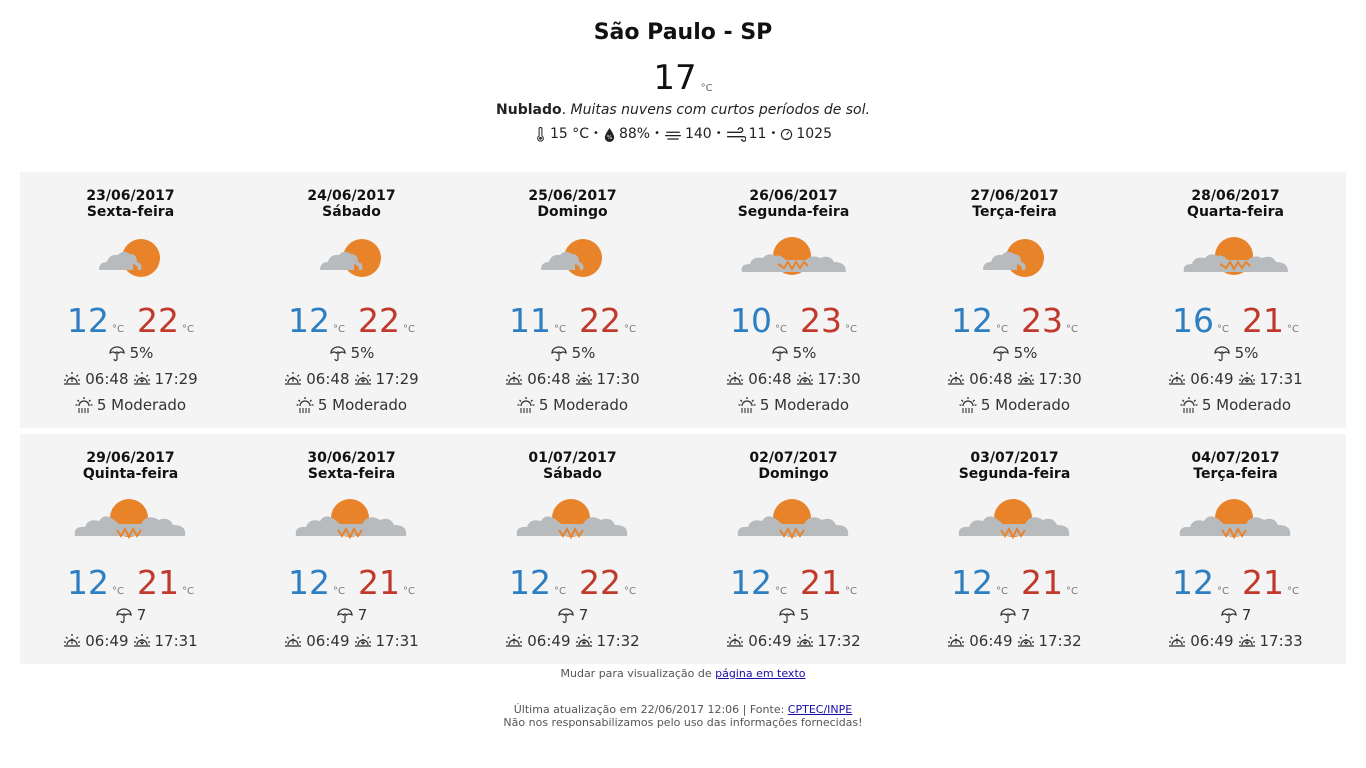 The image size is (1366, 768). What do you see at coordinates (529, 110) in the screenshot?
I see `condition-label: Nublado` at bounding box center [529, 110].